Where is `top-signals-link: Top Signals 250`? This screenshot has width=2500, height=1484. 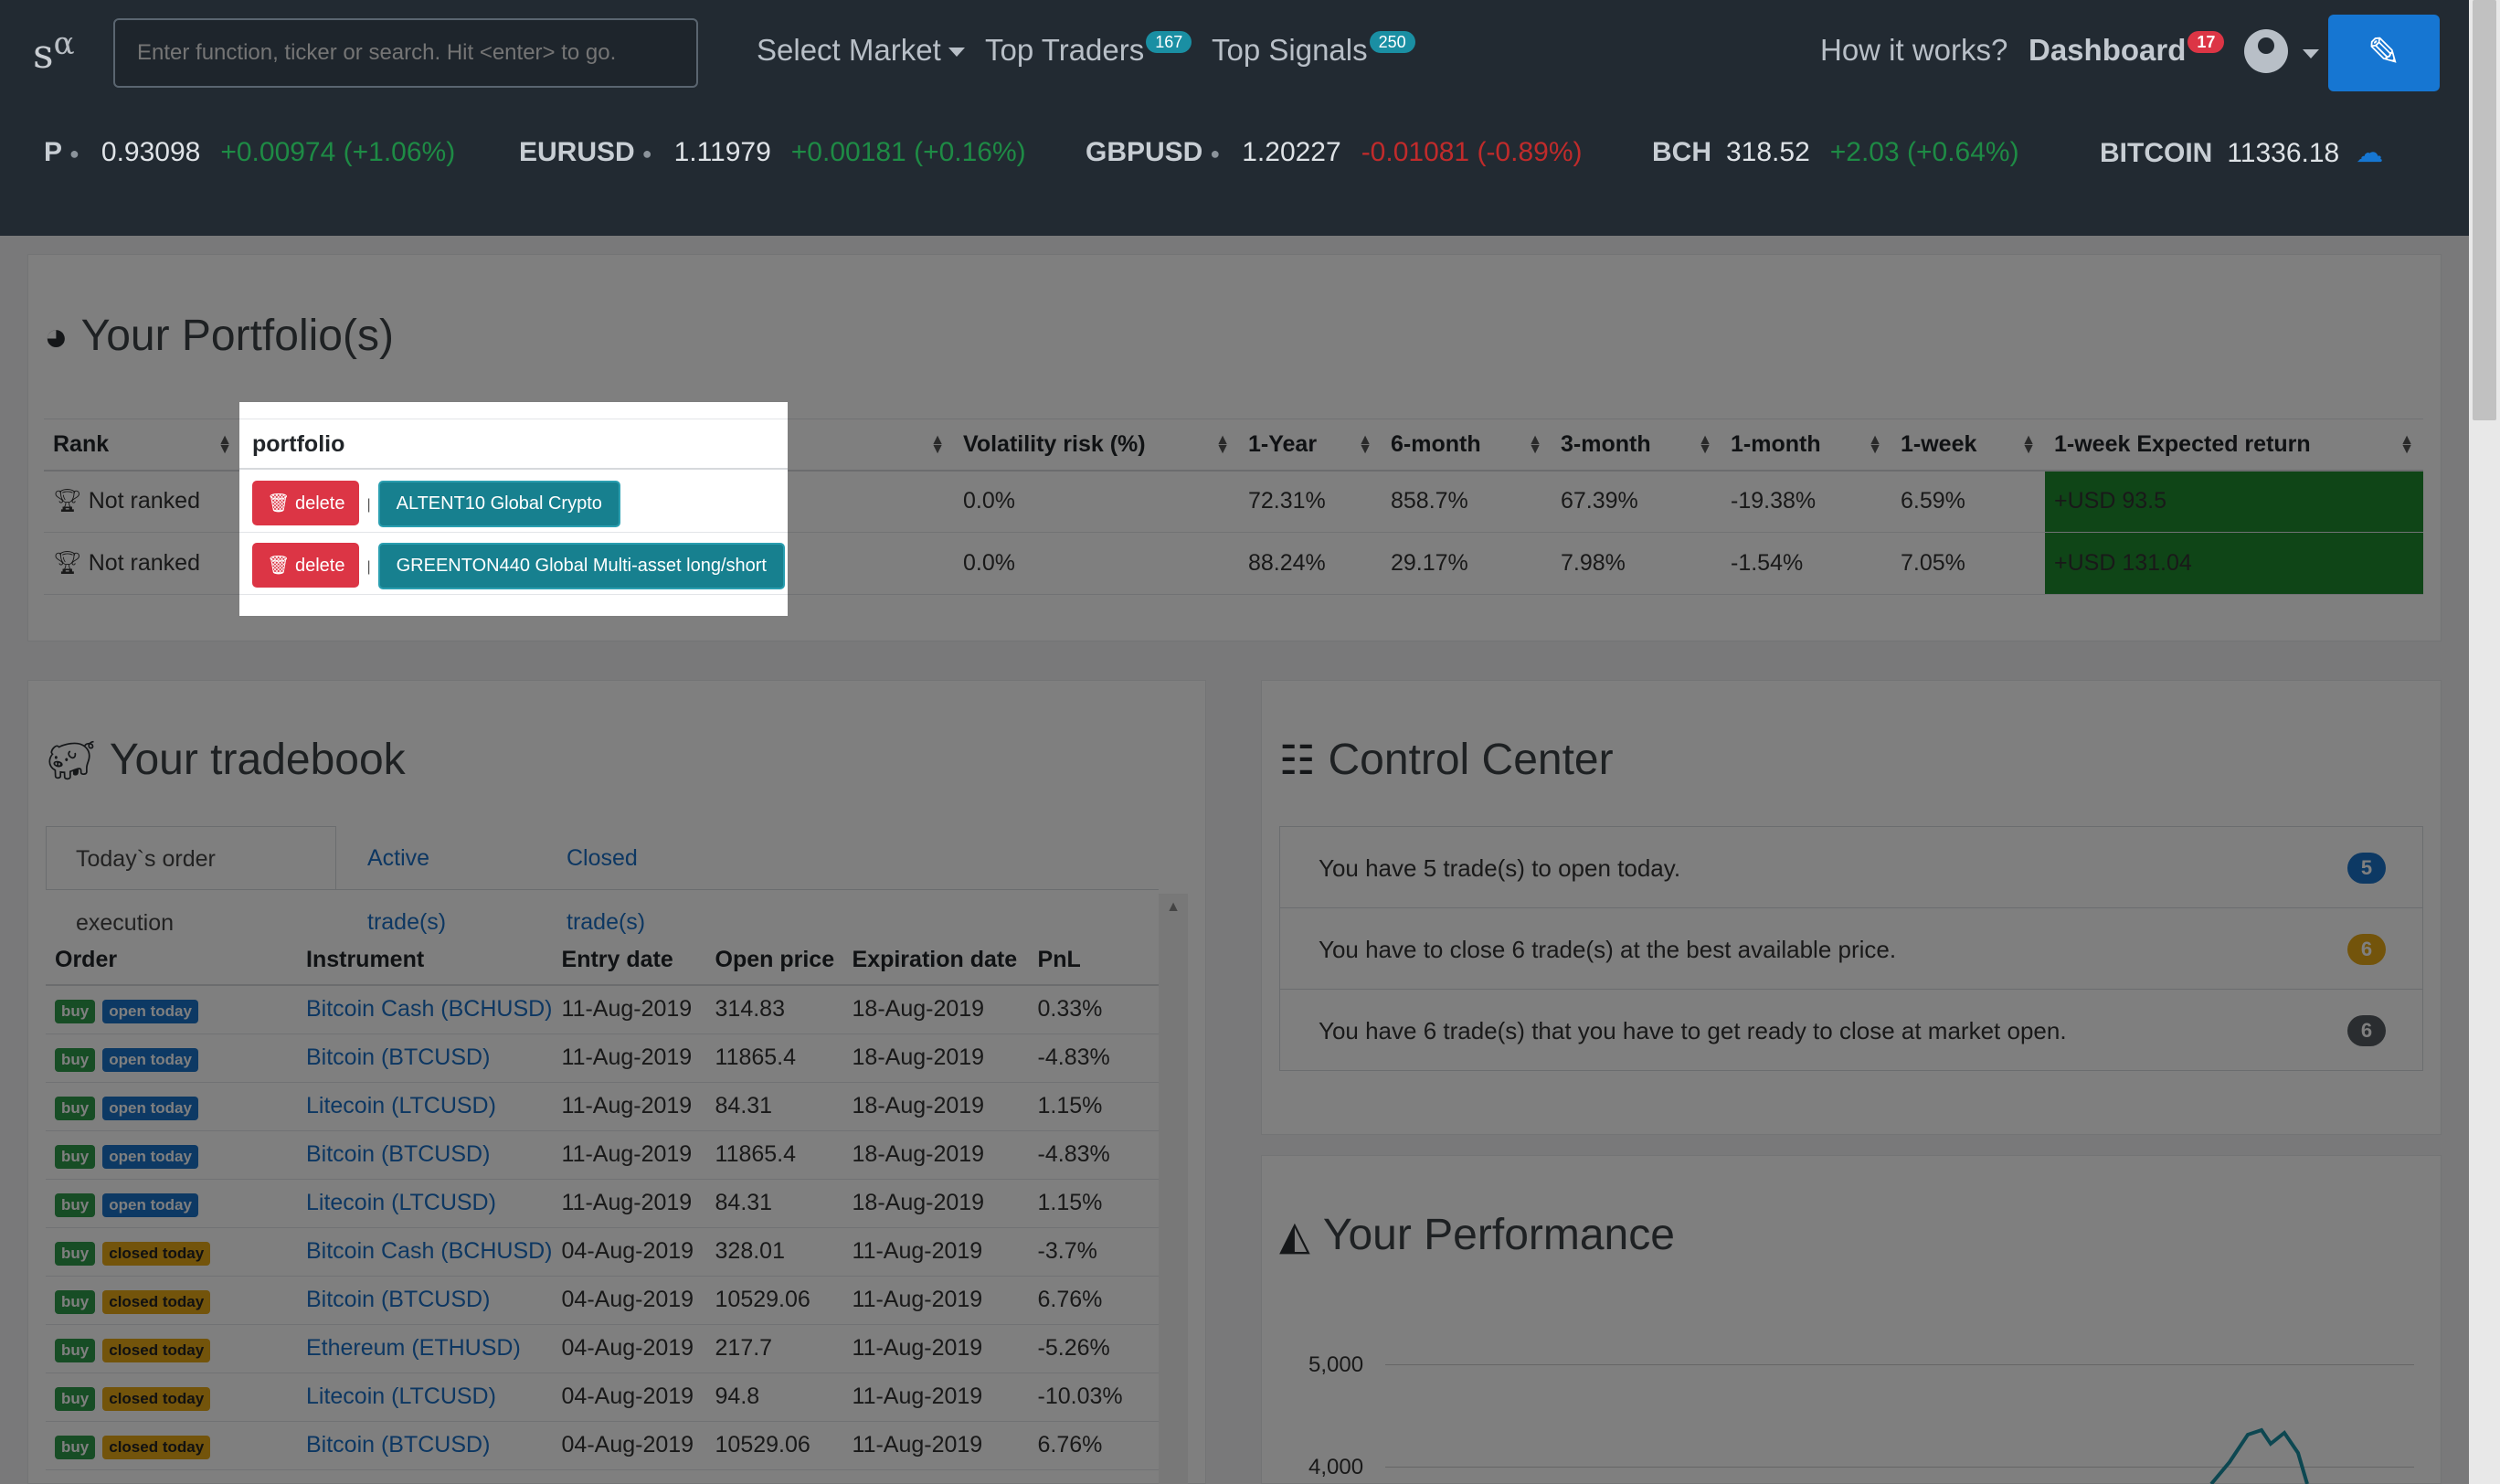 top-signals-link: Top Signals 250 is located at coordinates (1313, 50).